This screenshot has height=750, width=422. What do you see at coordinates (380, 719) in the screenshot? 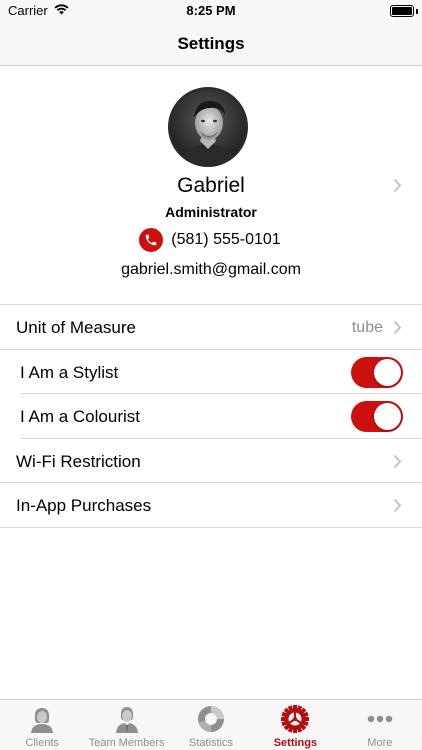
I see `more-icon` at bounding box center [380, 719].